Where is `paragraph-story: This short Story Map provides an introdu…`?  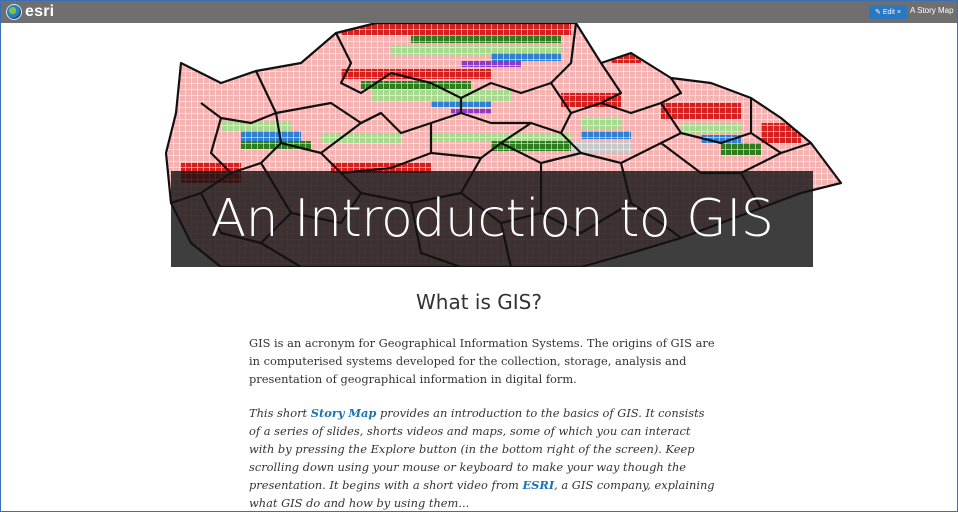
paragraph-story: This short Story Map provides an introdu… is located at coordinates (483, 457).